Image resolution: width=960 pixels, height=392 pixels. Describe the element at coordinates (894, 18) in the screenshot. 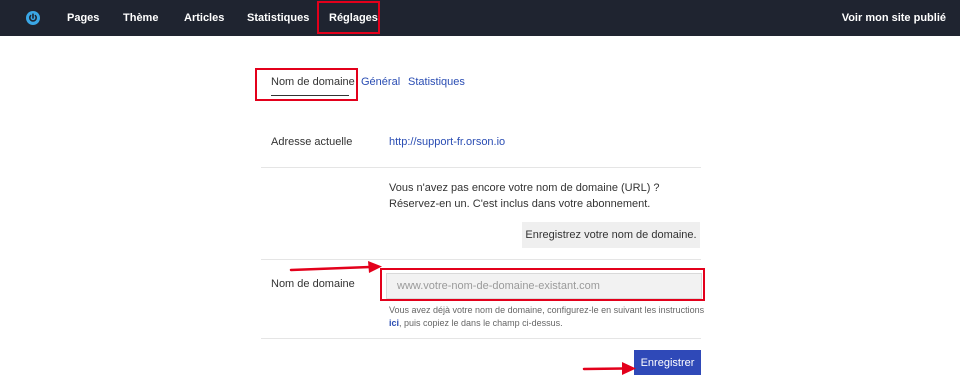

I see `view-site-link: Voir mon site publié` at that location.